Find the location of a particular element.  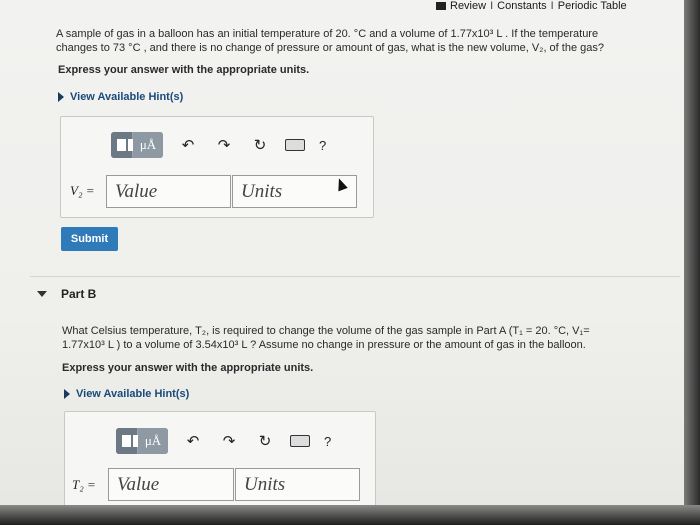

part-b-hint-toggle: View Available Hint(s) is located at coordinates (126, 394).